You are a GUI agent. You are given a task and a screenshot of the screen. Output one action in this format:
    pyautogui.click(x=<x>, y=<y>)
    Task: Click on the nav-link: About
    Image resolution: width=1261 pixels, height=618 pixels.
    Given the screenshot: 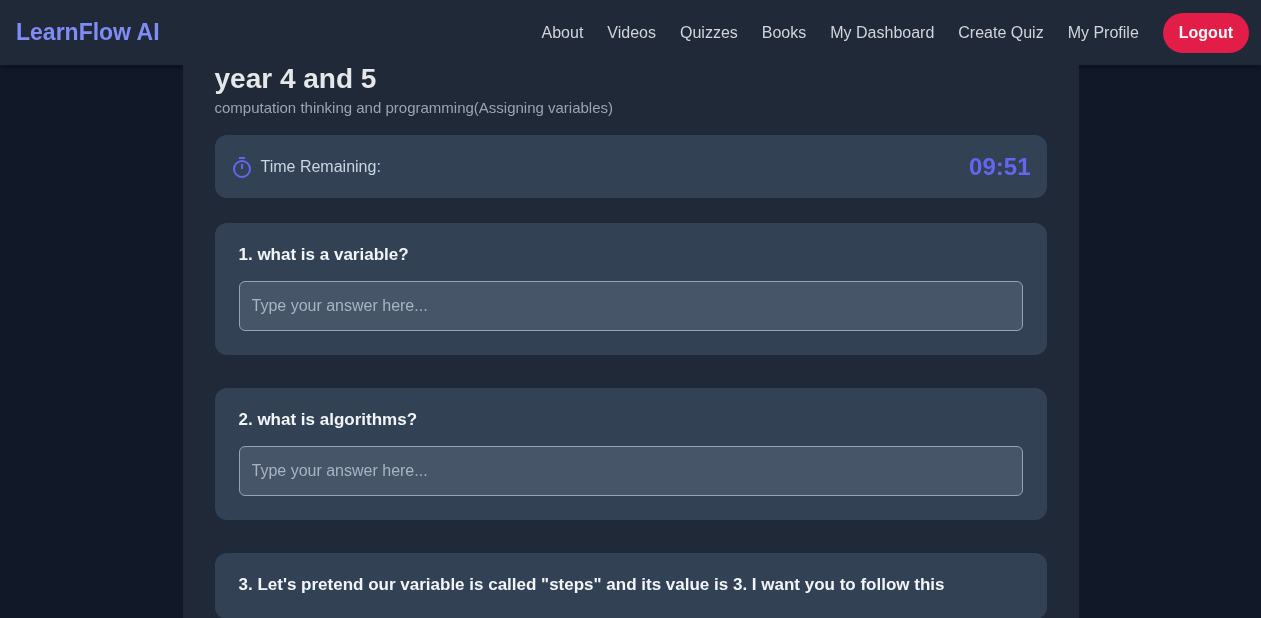 What is the action you would take?
    pyautogui.click(x=562, y=32)
    